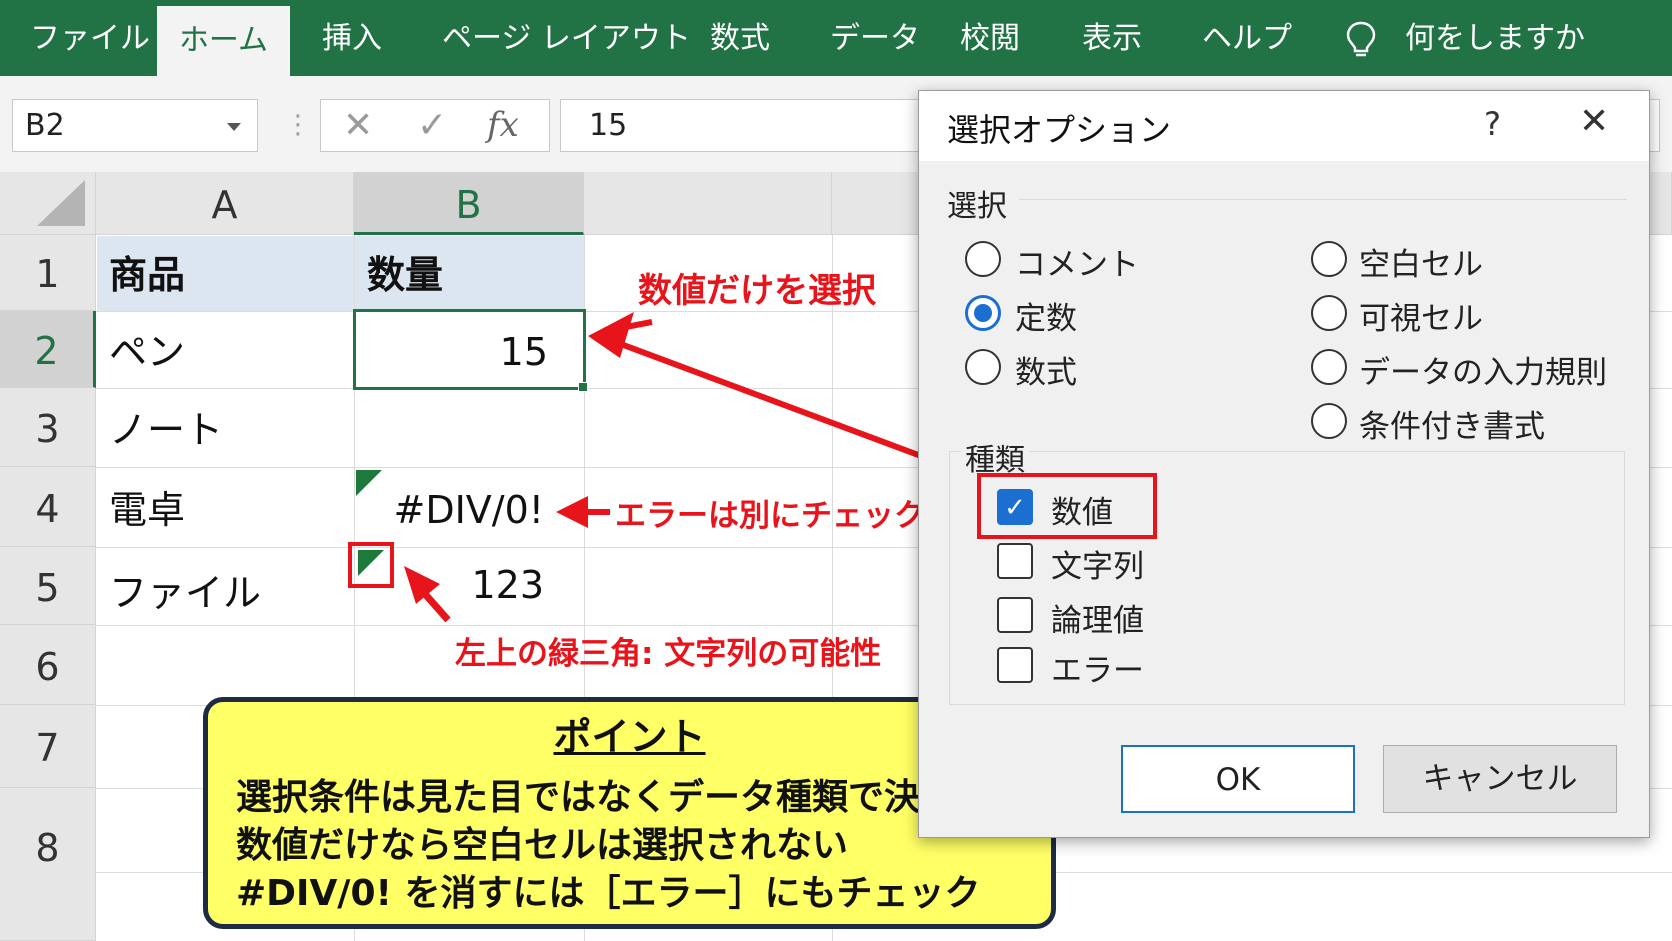  I want to click on highlight-box-numbers, so click(1067, 506).